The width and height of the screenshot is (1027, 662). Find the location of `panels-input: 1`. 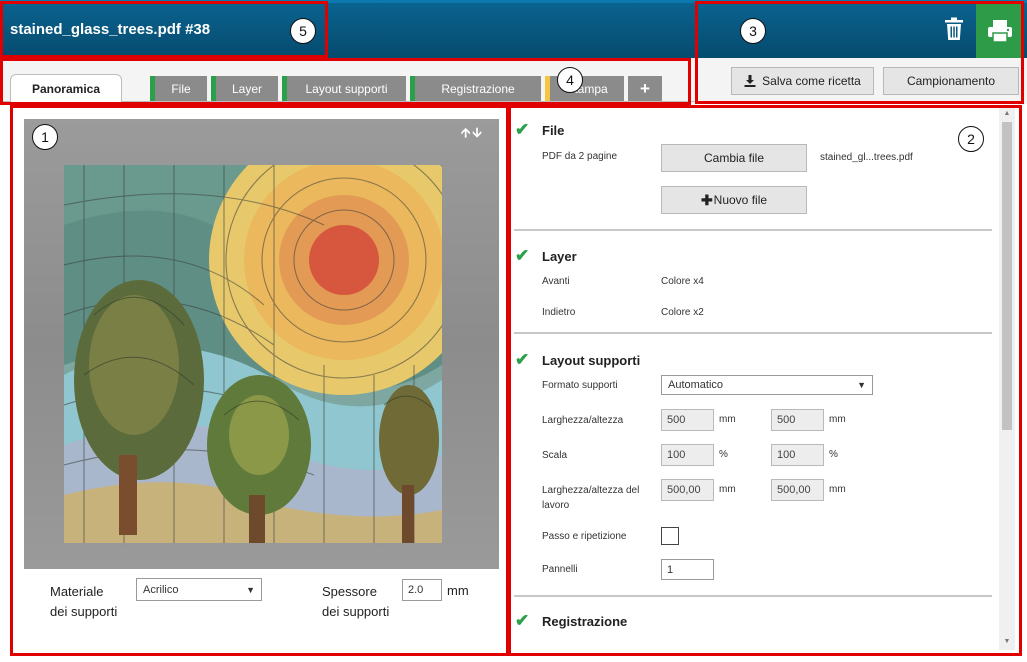

panels-input: 1 is located at coordinates (687, 569).